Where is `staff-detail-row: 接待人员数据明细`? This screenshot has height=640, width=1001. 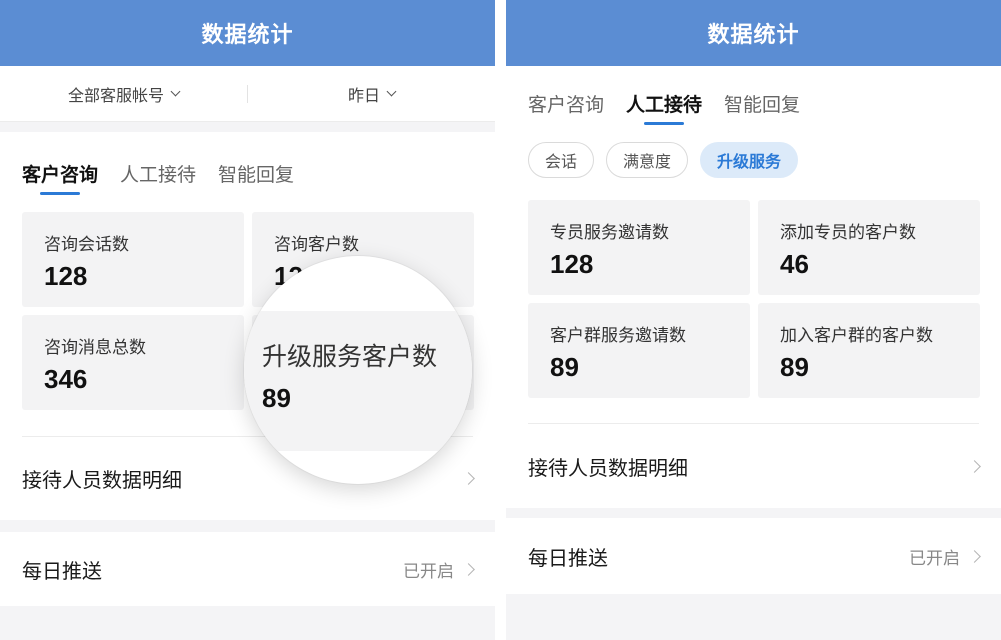 staff-detail-row: 接待人员数据明细 is located at coordinates (753, 466).